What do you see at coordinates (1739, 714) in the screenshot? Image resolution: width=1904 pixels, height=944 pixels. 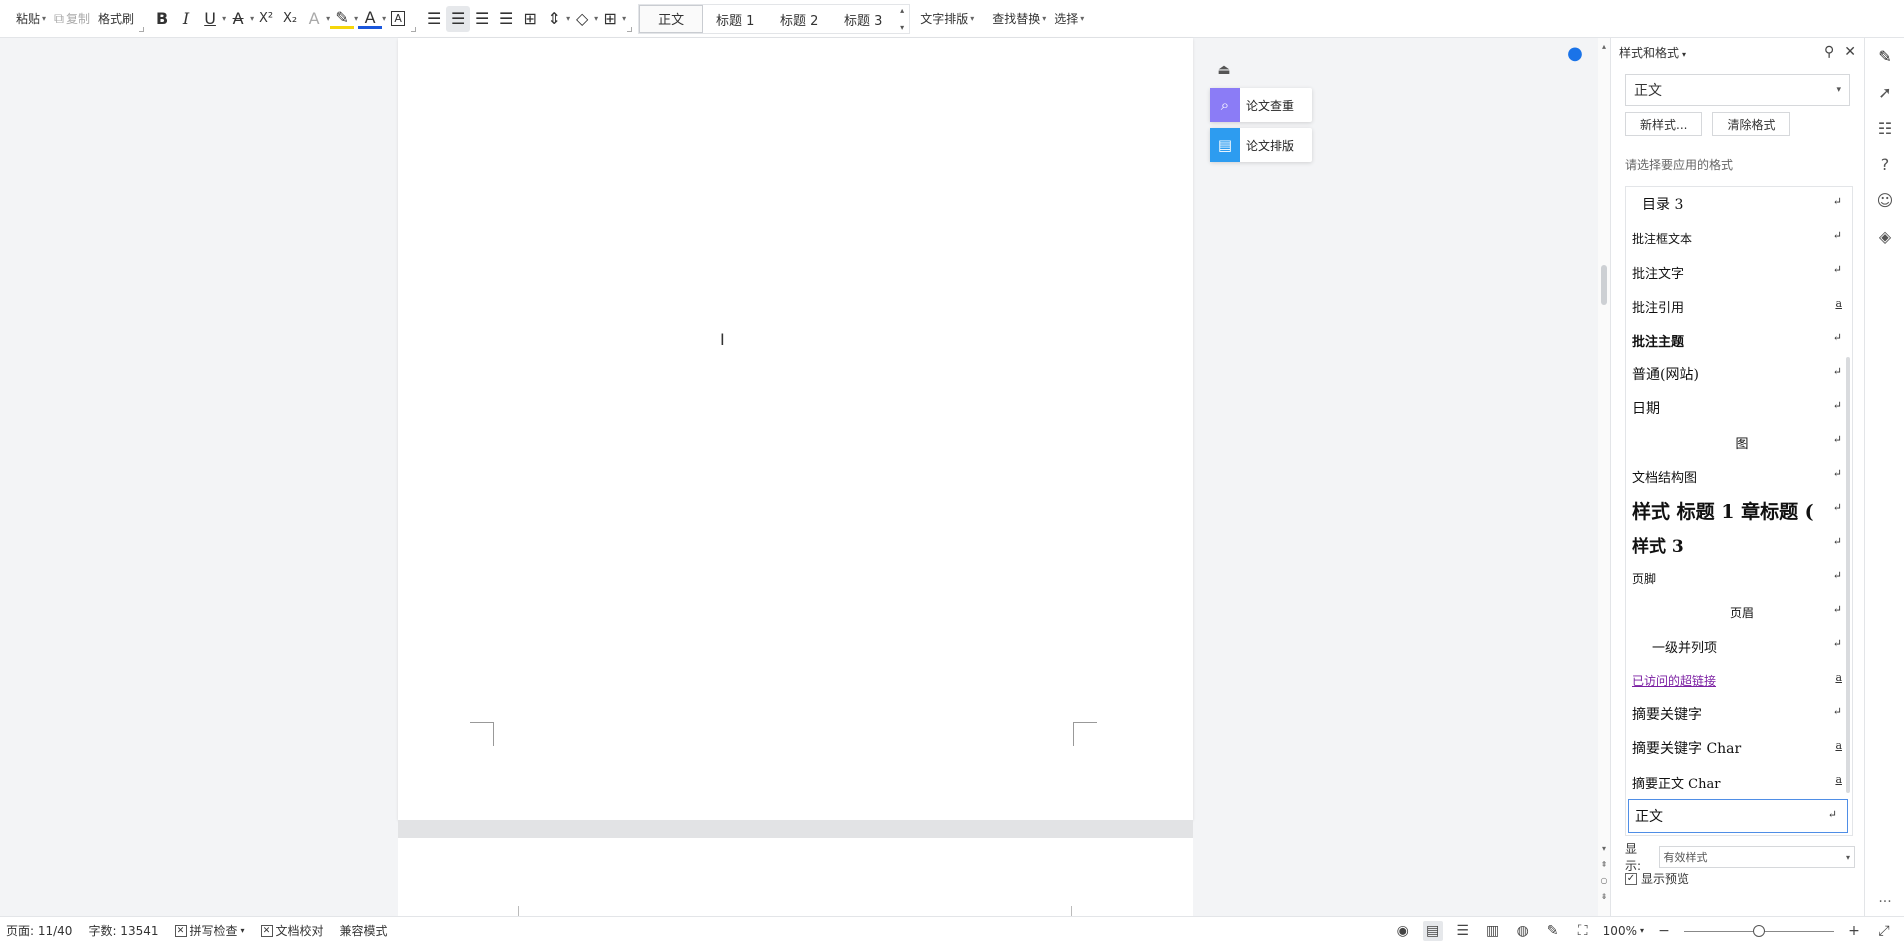 I see `style-list-item: 摘要关键字 ↵` at bounding box center [1739, 714].